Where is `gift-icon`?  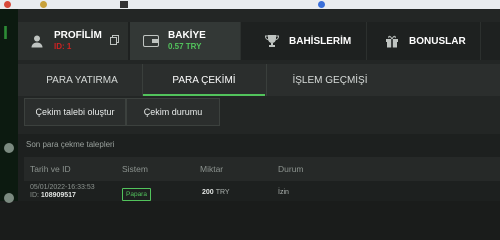 gift-icon is located at coordinates (392, 41).